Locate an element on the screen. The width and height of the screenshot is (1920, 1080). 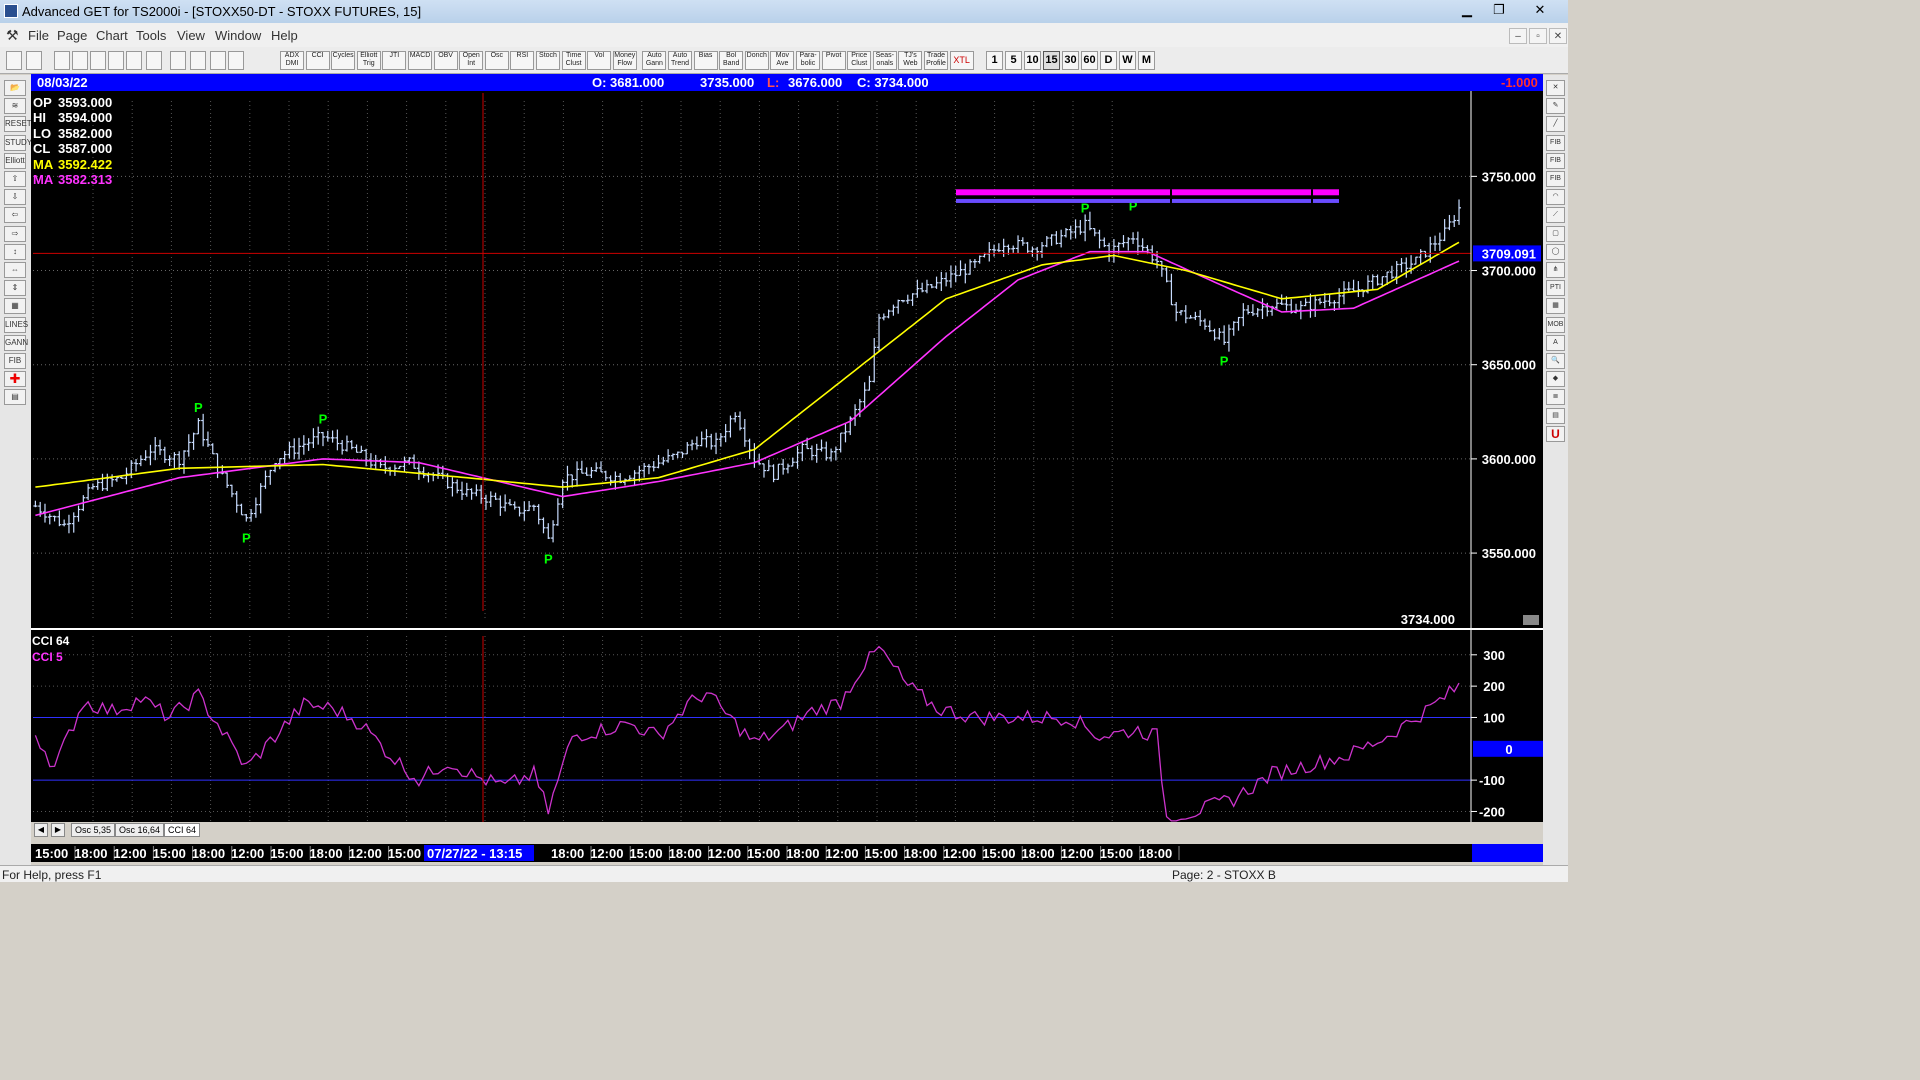
tab-prev-button: ◀ is located at coordinates (41, 830).